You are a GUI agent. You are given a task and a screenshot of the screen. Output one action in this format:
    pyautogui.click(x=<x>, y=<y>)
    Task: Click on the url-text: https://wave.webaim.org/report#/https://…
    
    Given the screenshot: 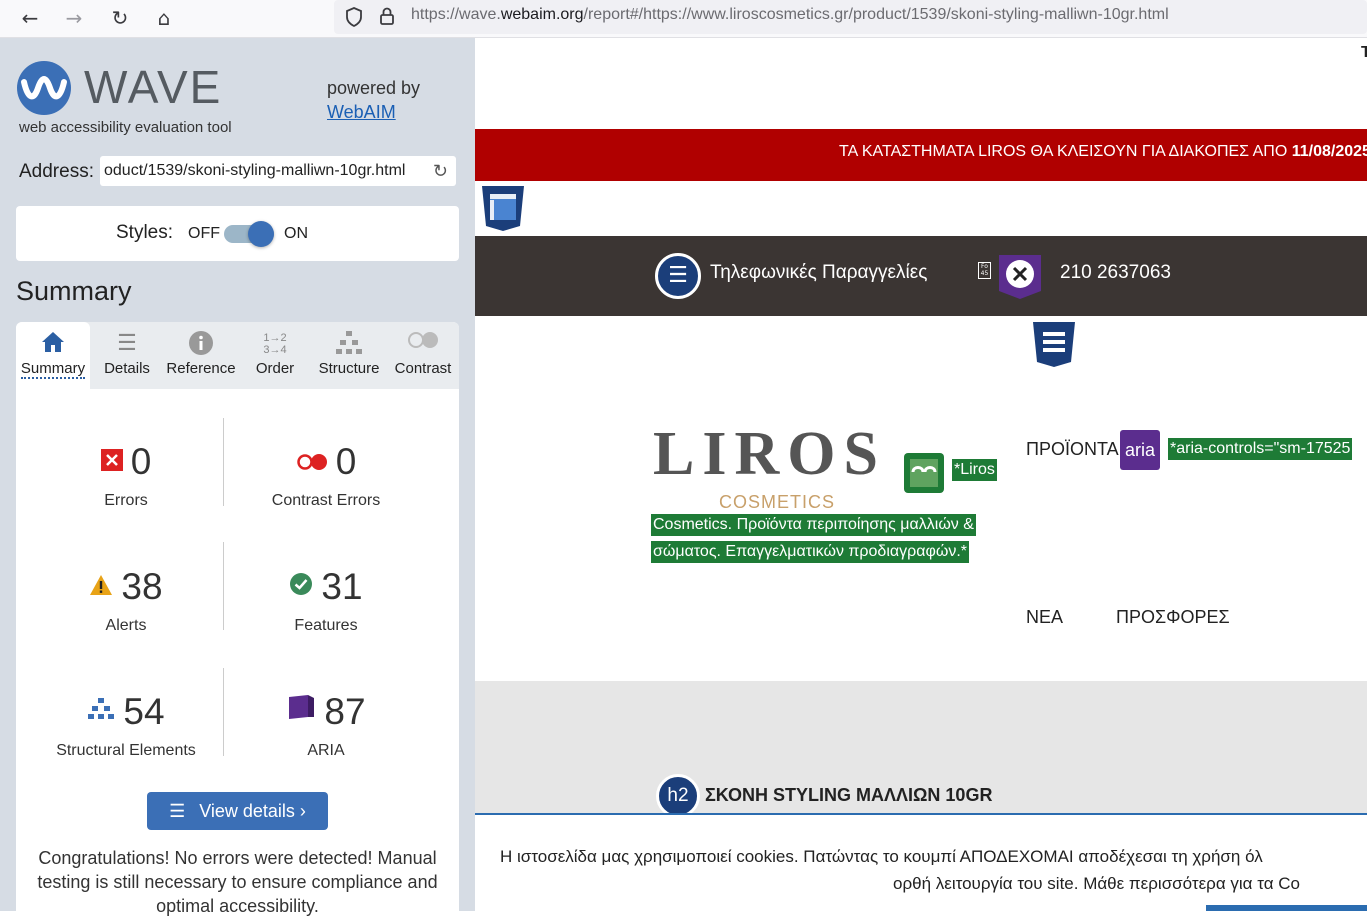 What is the action you would take?
    pyautogui.click(x=790, y=15)
    